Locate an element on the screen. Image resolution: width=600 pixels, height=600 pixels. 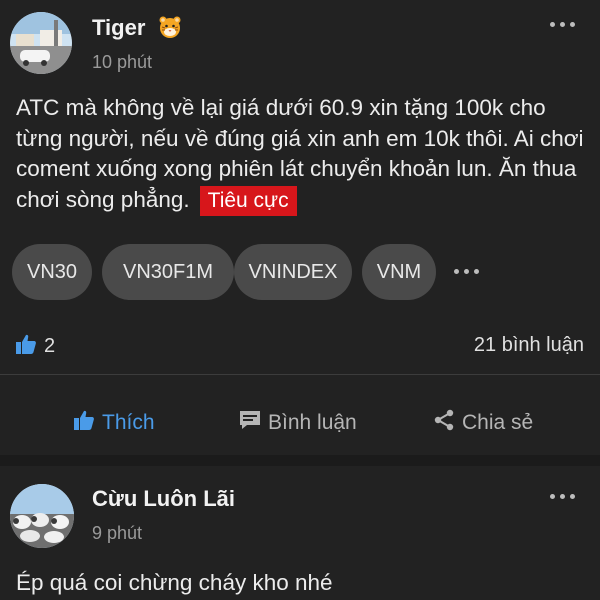
author-name: Cừu Luôn Lãi is located at coordinates (163, 499).